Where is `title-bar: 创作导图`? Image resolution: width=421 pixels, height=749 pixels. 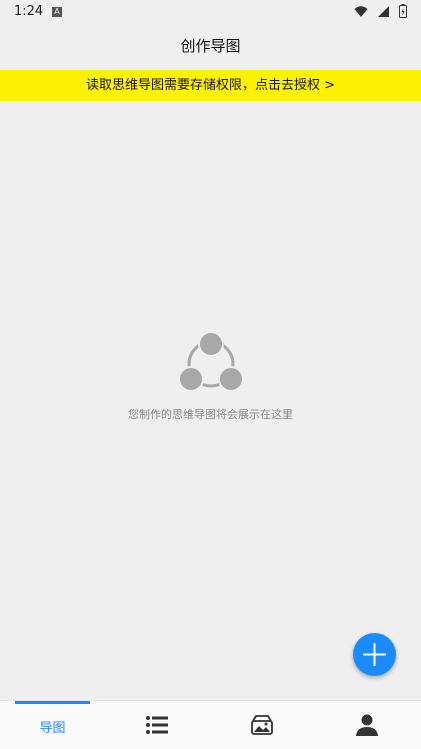
title-bar: 创作导图 is located at coordinates (210, 48).